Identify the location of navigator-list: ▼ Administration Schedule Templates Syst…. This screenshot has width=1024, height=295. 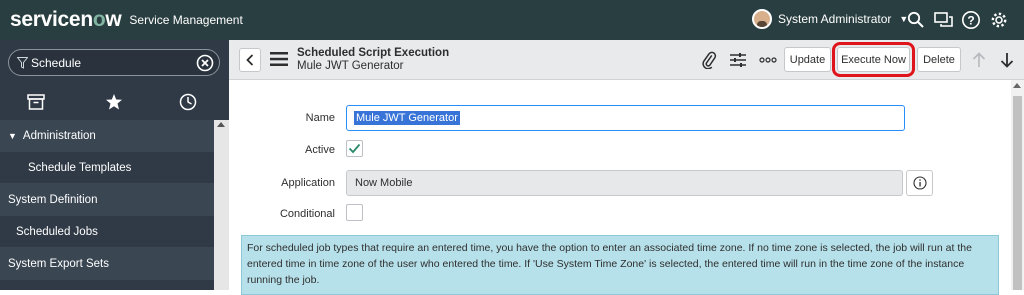
(107, 200).